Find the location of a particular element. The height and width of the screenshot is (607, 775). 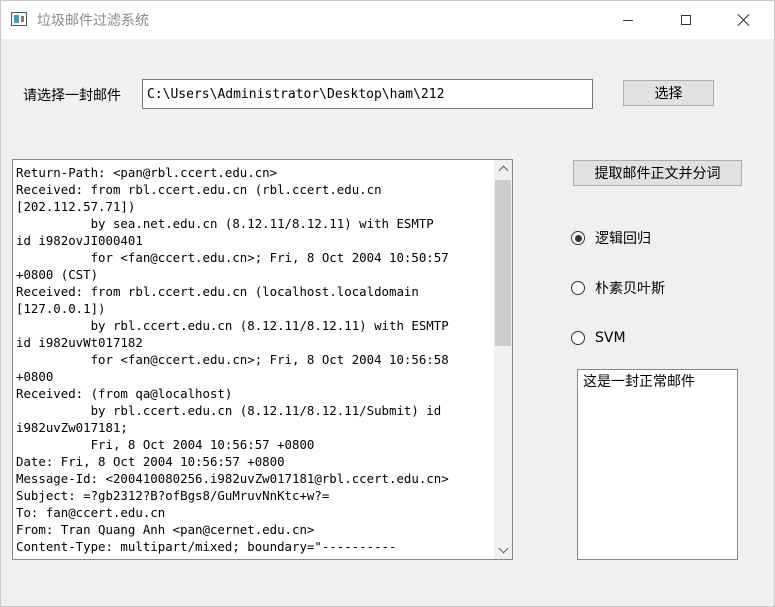

select-button: 选择 is located at coordinates (668, 93).